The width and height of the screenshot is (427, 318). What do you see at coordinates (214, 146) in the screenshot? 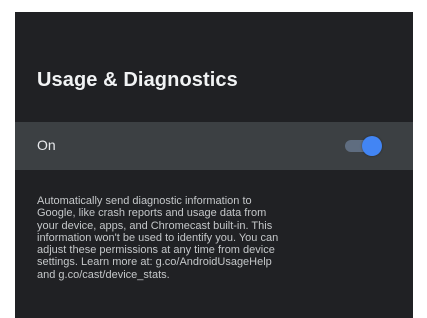
I see `usage-diagnostics-toggle-row: On` at bounding box center [214, 146].